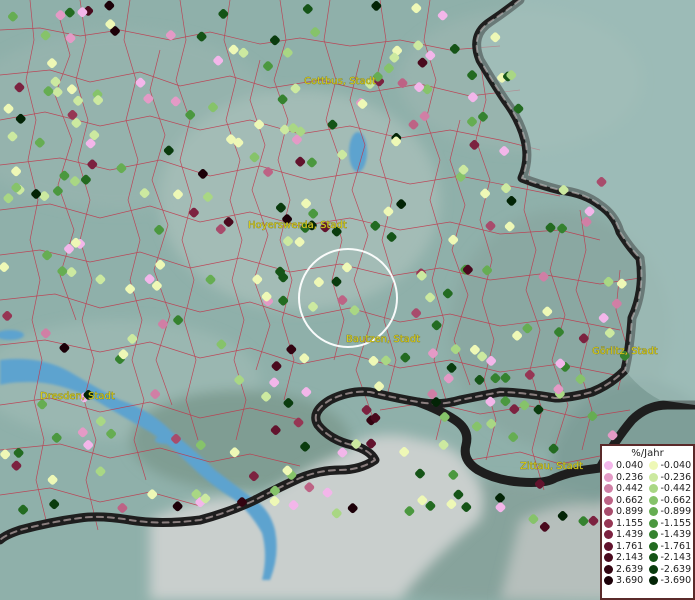 Image resolution: width=695 pixels, height=600 pixels. Describe the element at coordinates (676, 512) in the screenshot. I see `legend-label: -0.899` at that location.